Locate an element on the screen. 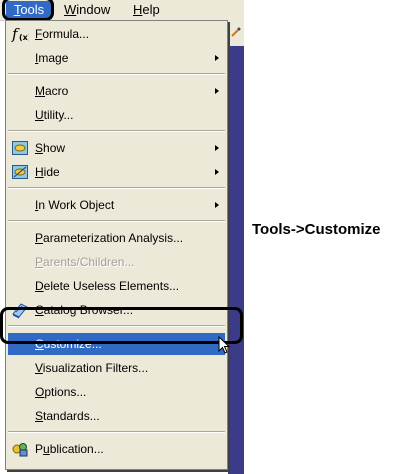  menubar-help-label: Help is located at coordinates (146, 9).